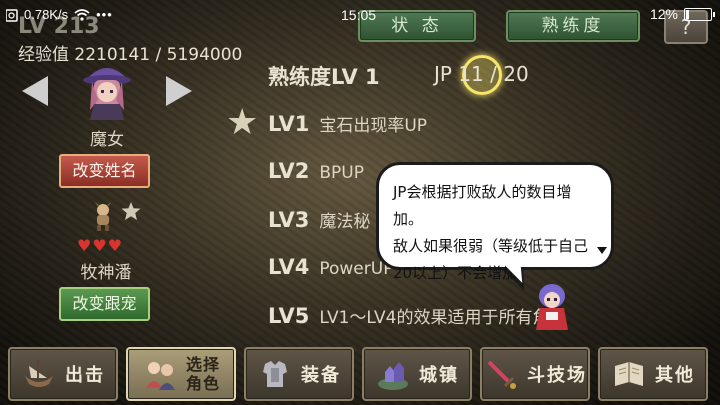  Describe the element at coordinates (393, 376) in the screenshot. I see `town-icon` at that location.